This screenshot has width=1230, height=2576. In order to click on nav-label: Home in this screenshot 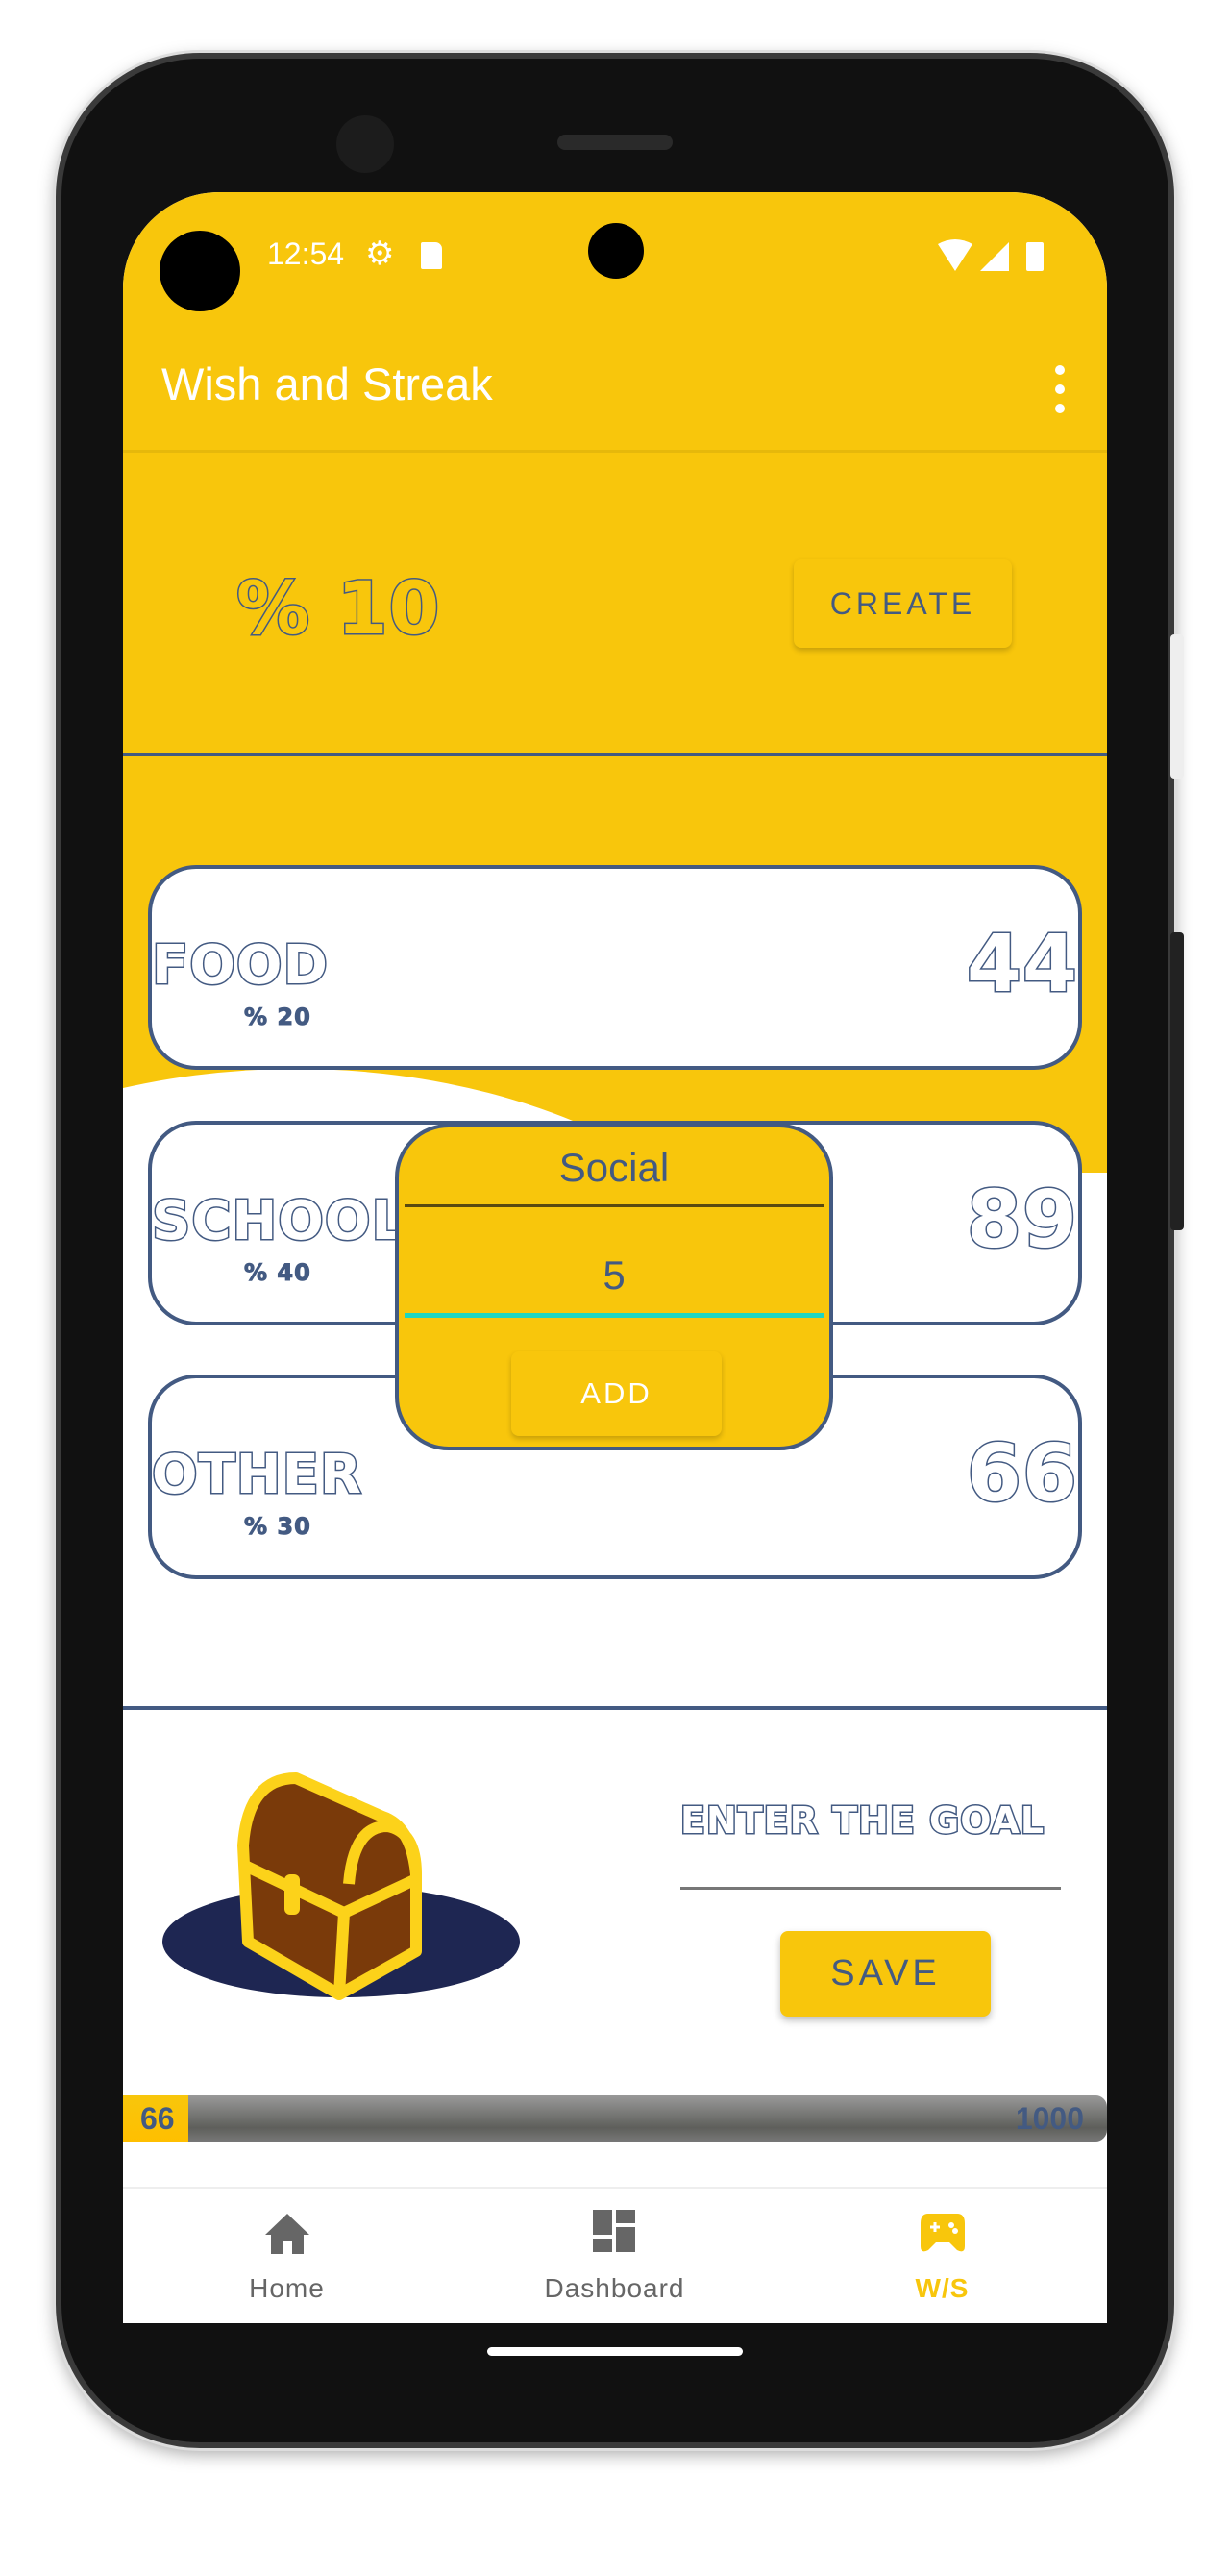, I will do `click(287, 2288)`.